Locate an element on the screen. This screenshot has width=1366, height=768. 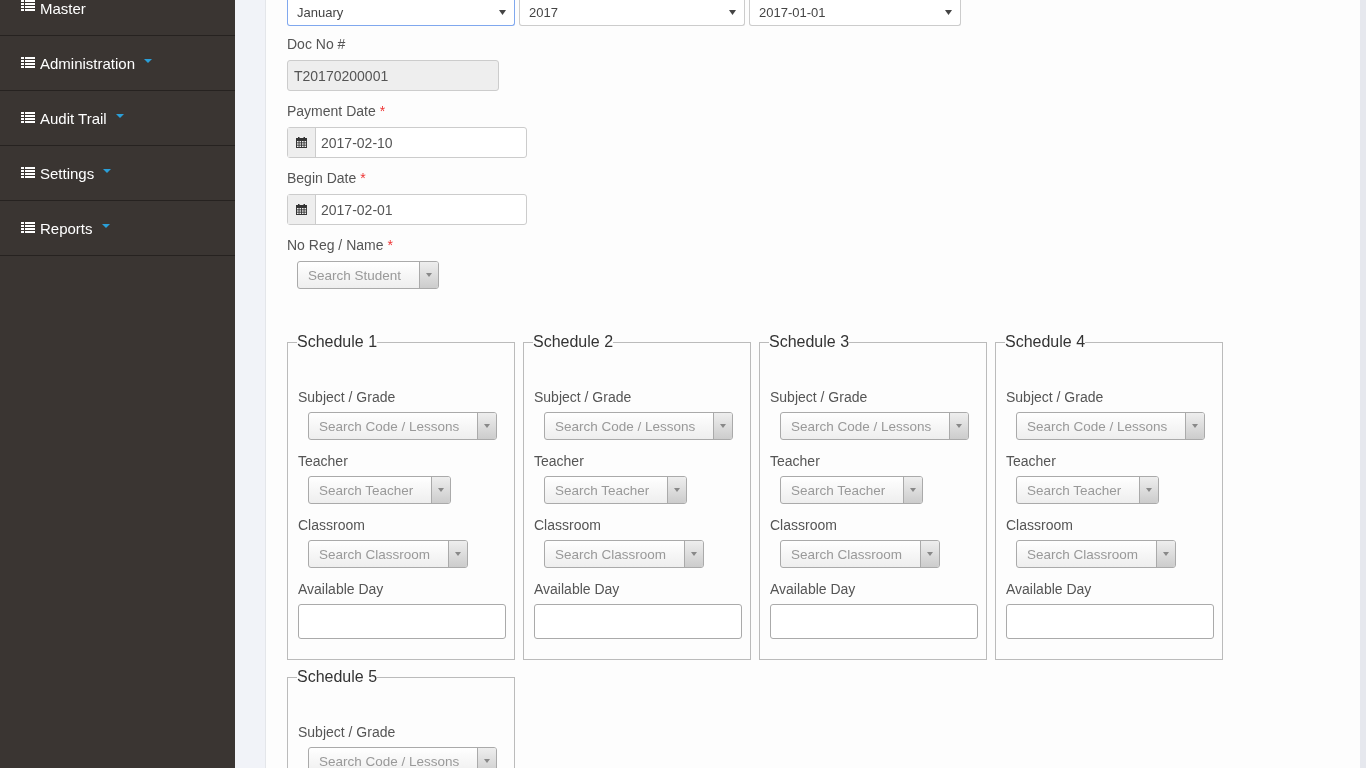
doc-no-field: T20170200001 is located at coordinates (393, 75).